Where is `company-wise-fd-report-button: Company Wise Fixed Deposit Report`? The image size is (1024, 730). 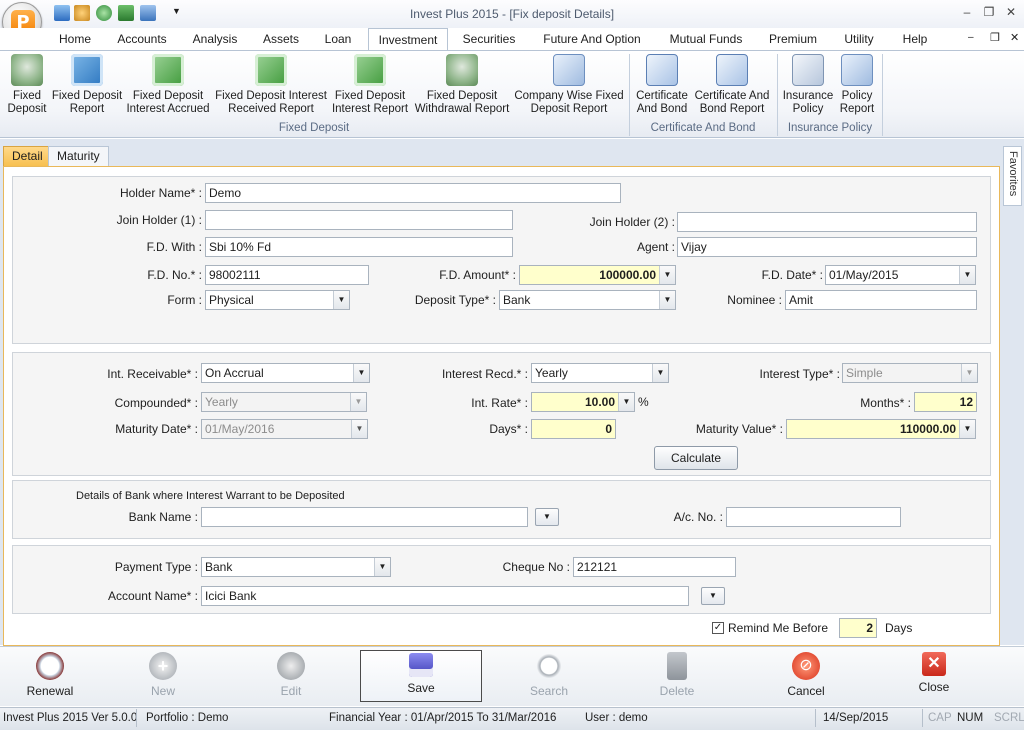
company-wise-fd-report-button: Company Wise Fixed Deposit Report is located at coordinates (569, 85).